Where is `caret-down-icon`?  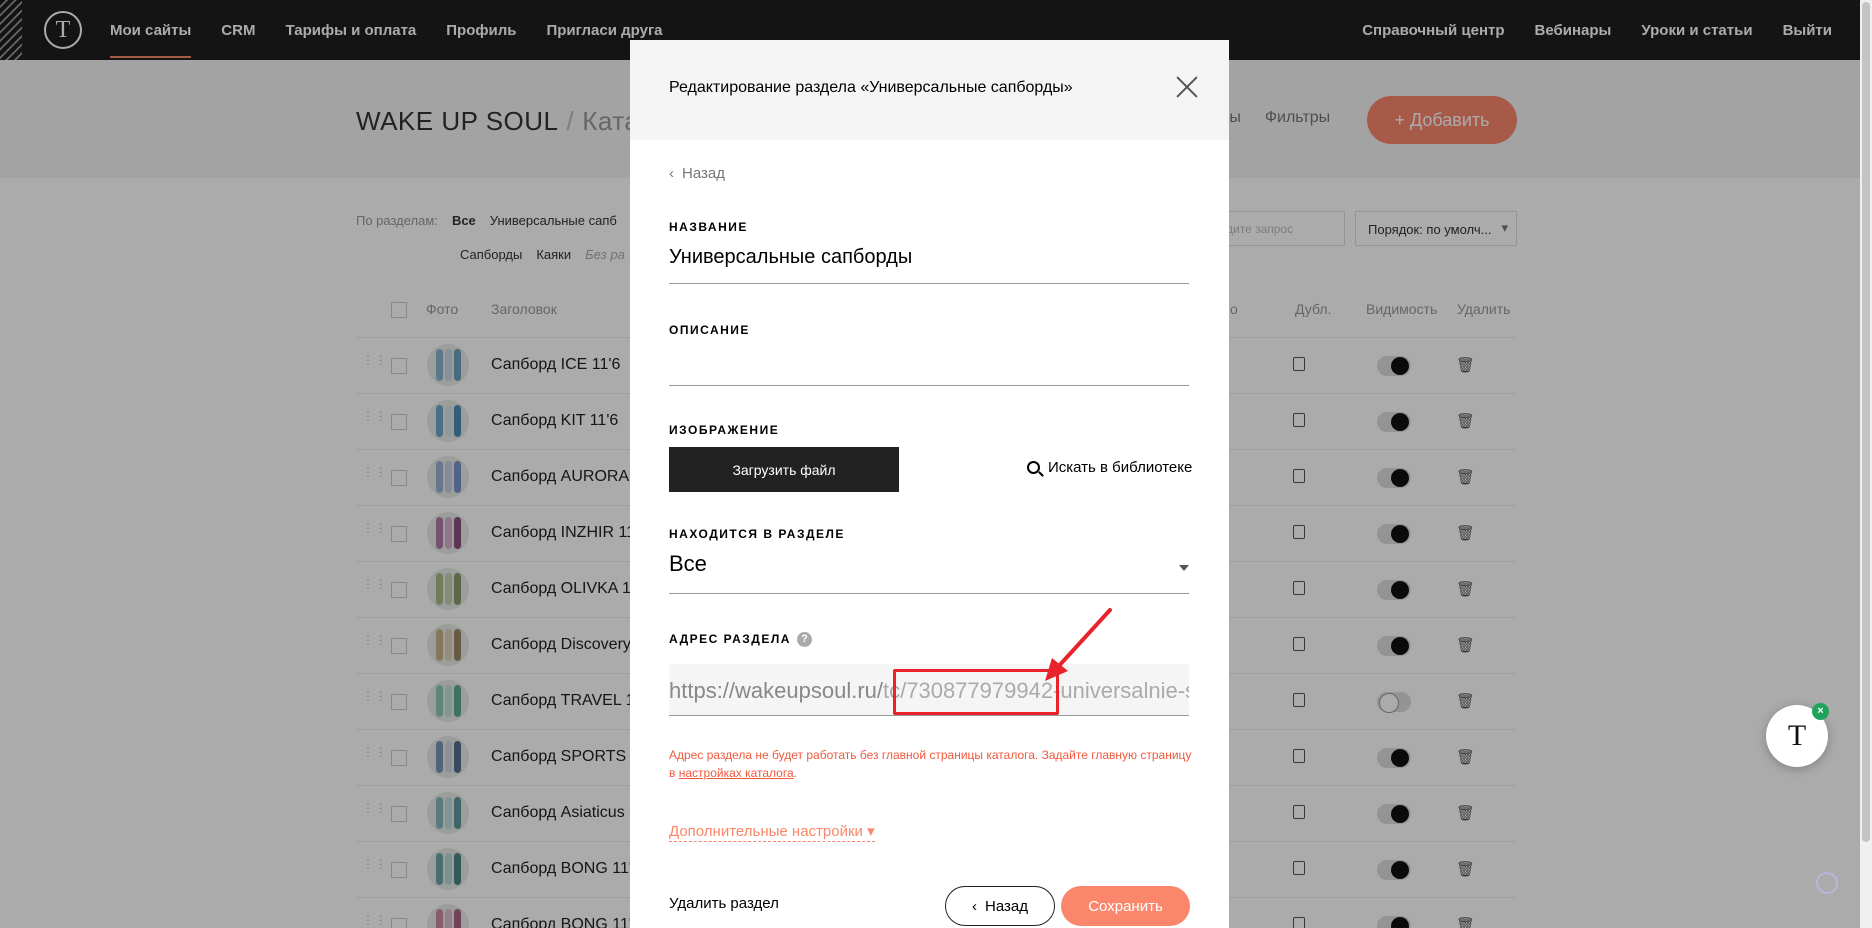
caret-down-icon is located at coordinates (1184, 568).